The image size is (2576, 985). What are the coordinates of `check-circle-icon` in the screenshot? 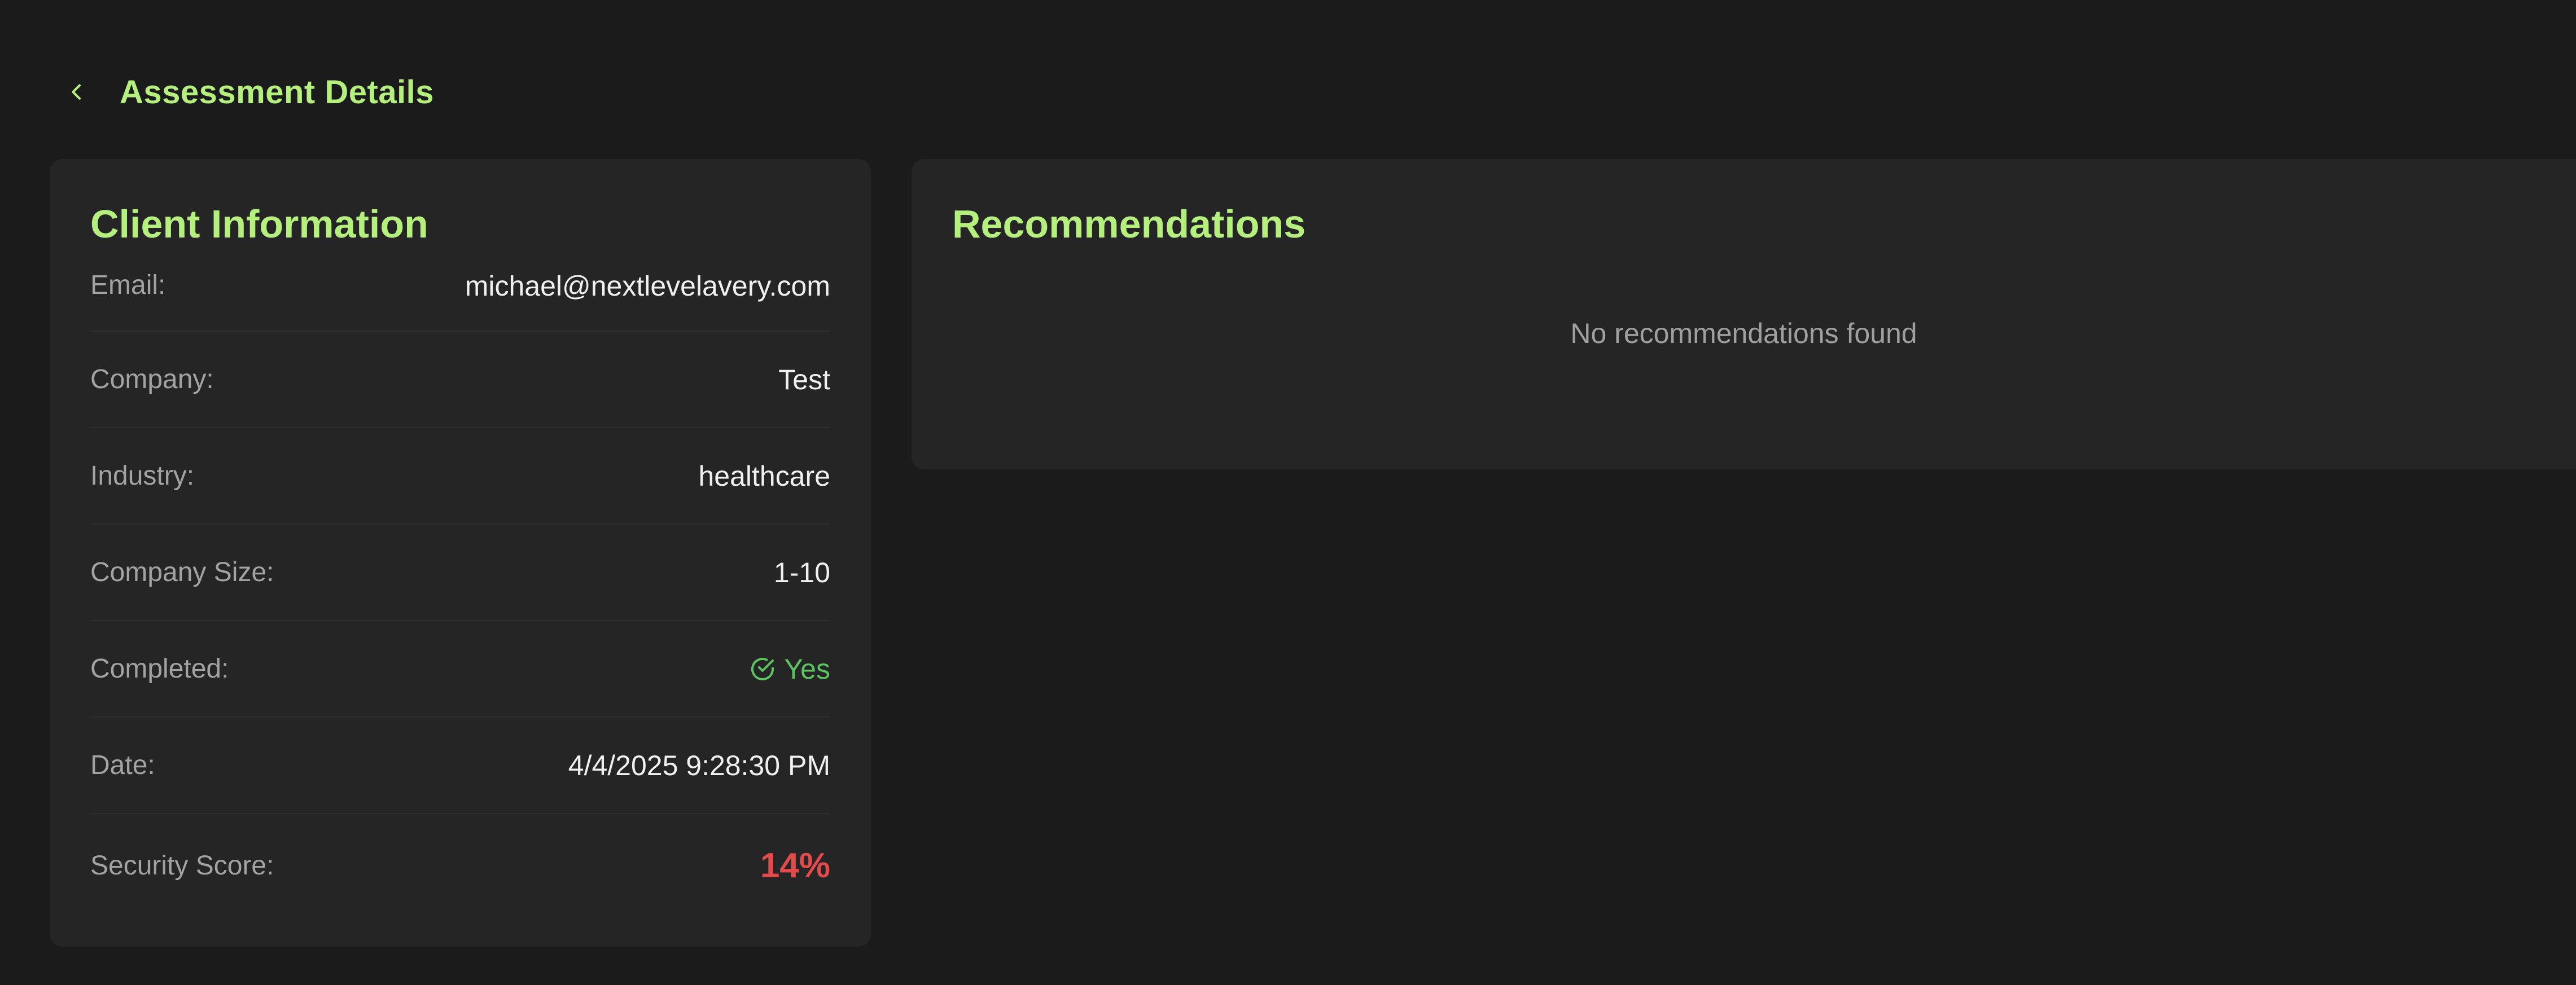 It's located at (762, 669).